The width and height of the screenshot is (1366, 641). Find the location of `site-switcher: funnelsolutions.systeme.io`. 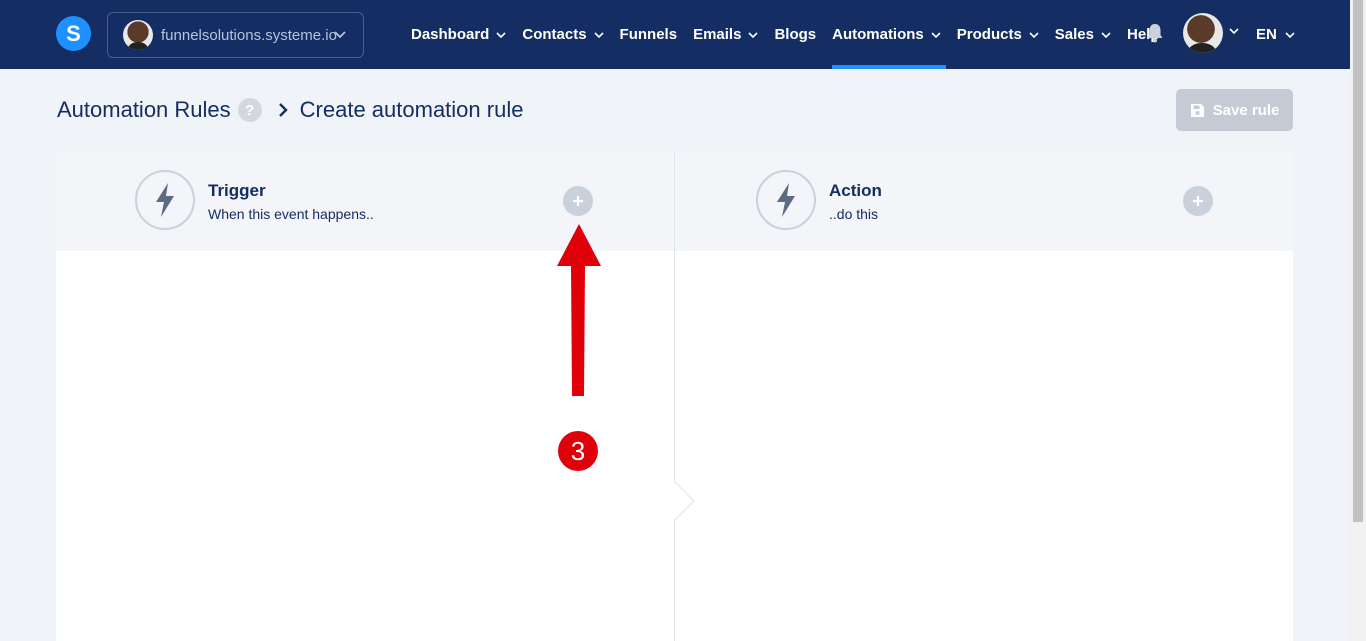

site-switcher: funnelsolutions.systeme.io is located at coordinates (235, 35).